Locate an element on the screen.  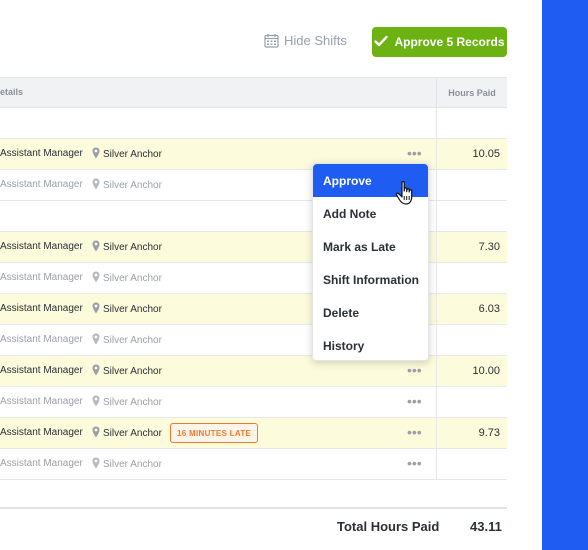
total-hours-value: 43.11 is located at coordinates (486, 526).